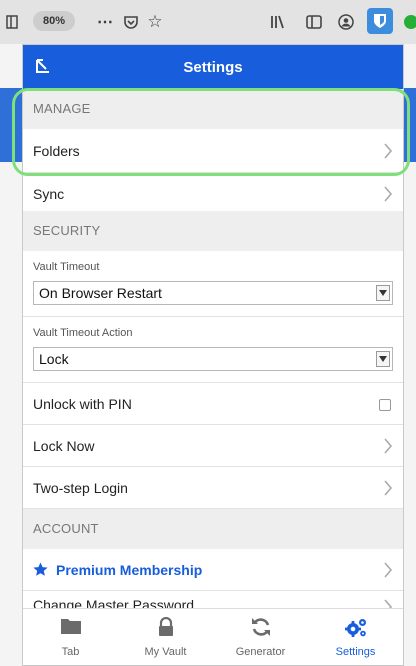 The width and height of the screenshot is (416, 666). Describe the element at coordinates (100, 293) in the screenshot. I see `vault-timeout-value: On Browser Restart` at that location.